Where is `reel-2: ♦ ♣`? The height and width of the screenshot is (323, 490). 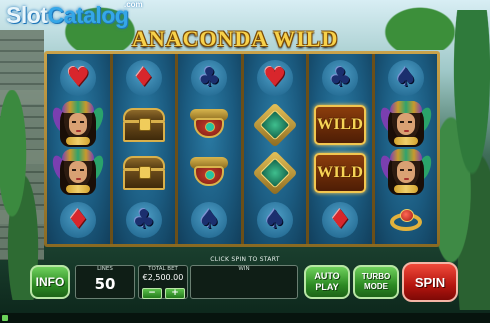
reel-2: ♦ ♣ is located at coordinates (143, 149).